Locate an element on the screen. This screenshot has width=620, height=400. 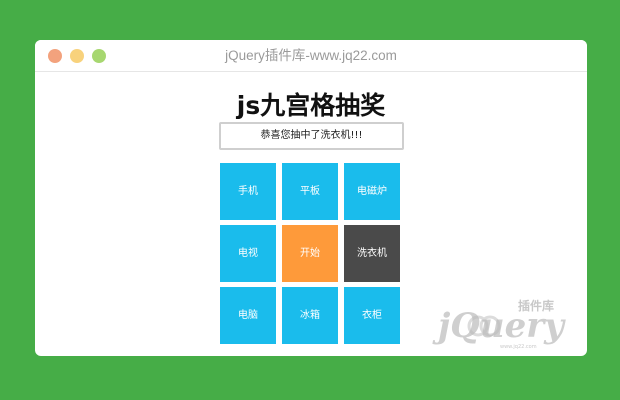
lottery-grid: 手机 平板 电磁炉 电视 开始 洗衣机 电脑 冰箱 衣柜 is located at coordinates (311, 254).